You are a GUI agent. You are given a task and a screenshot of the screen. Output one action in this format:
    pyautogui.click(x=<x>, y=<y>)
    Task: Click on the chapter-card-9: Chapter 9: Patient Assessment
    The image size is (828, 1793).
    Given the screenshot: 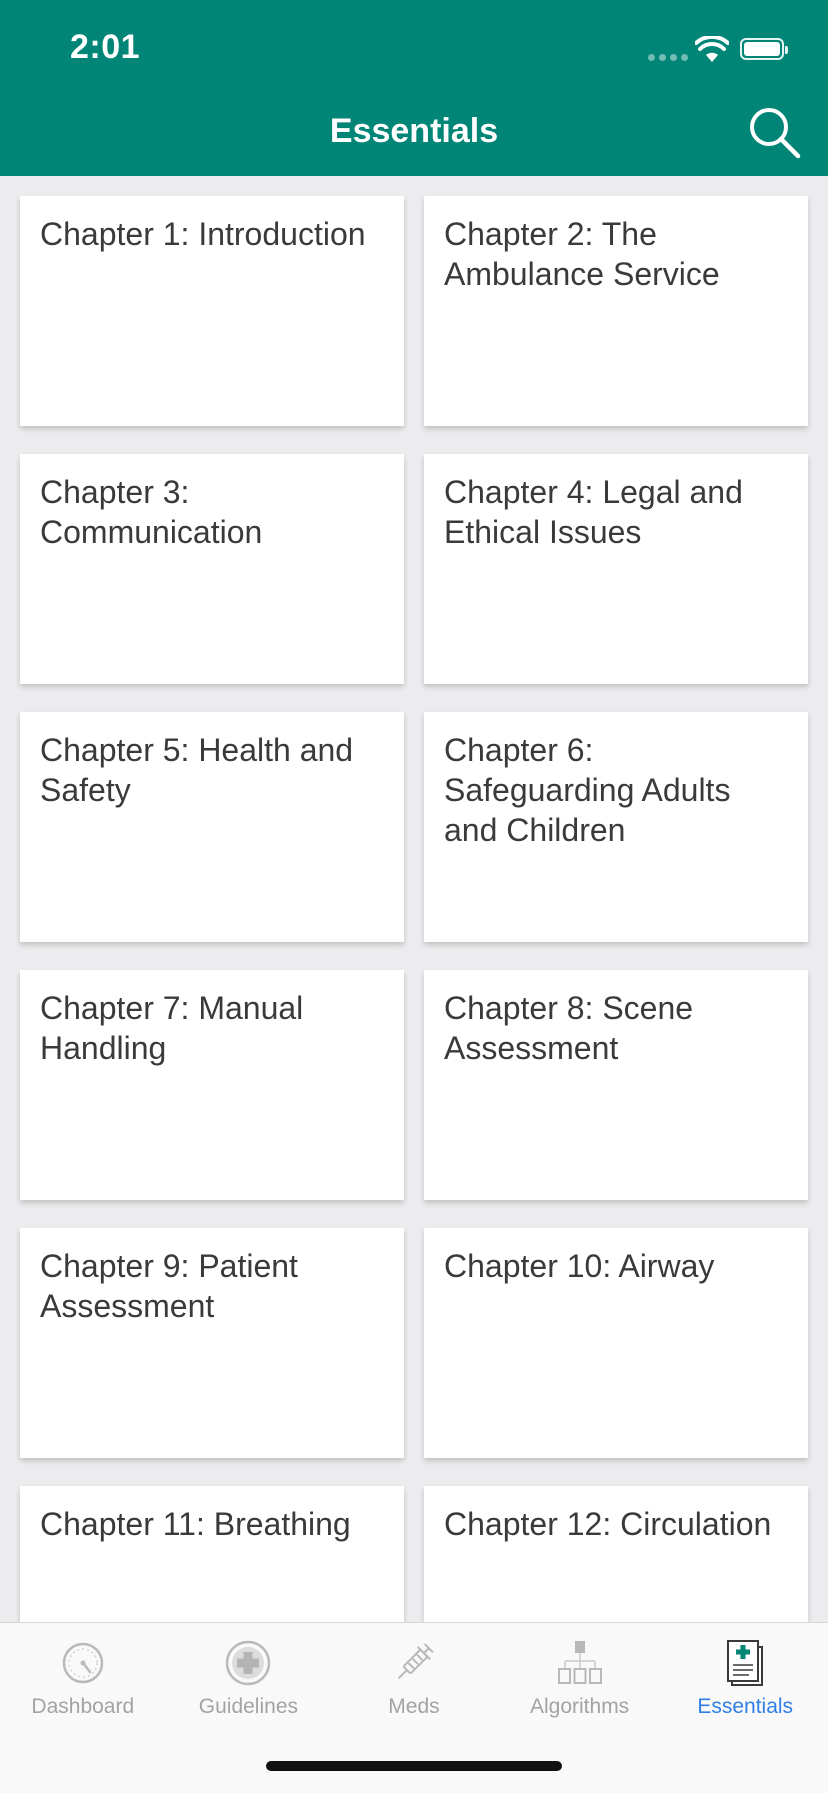 What is the action you would take?
    pyautogui.click(x=212, y=1343)
    